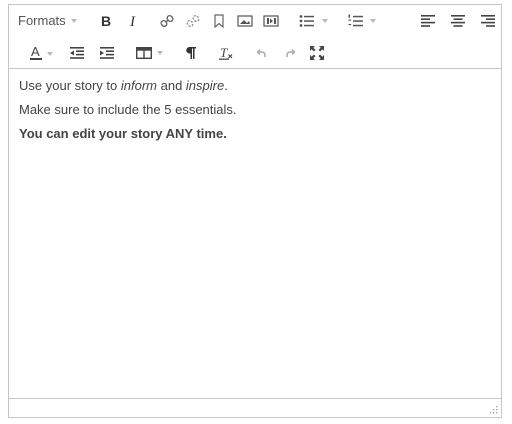 The image size is (512, 424). I want to click on link-button, so click(167, 21).